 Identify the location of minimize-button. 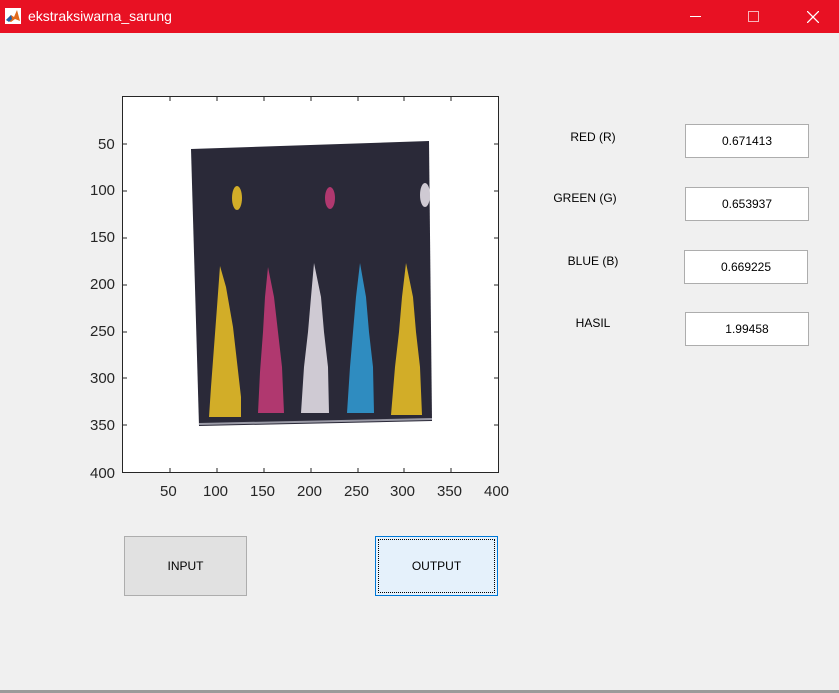
(695, 16).